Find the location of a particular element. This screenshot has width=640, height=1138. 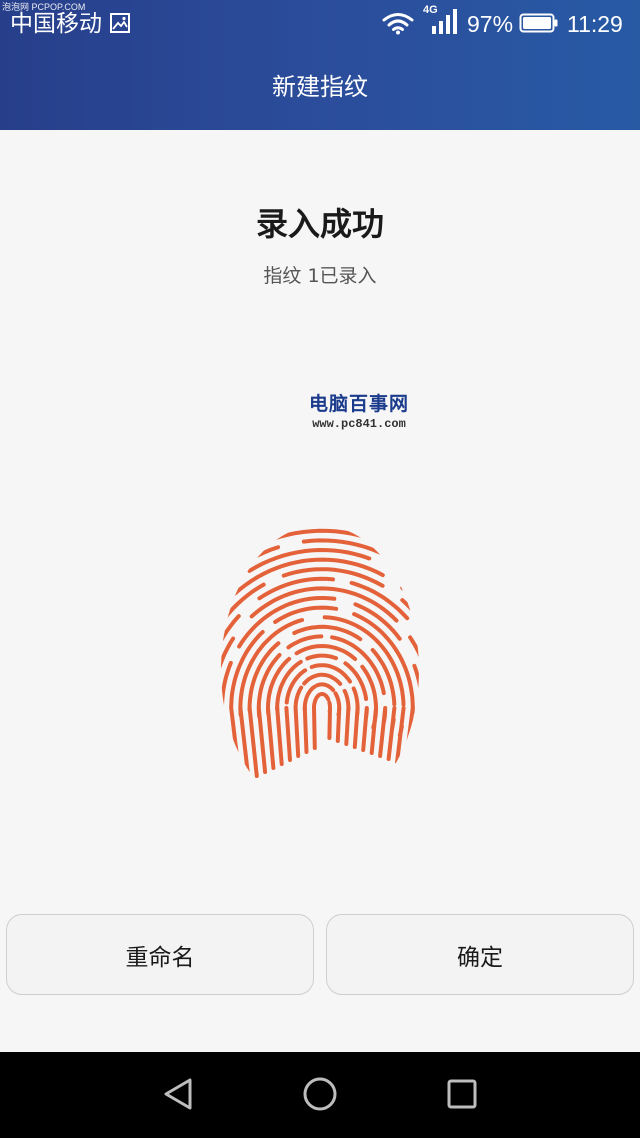

navigation-bar is located at coordinates (320, 1095).